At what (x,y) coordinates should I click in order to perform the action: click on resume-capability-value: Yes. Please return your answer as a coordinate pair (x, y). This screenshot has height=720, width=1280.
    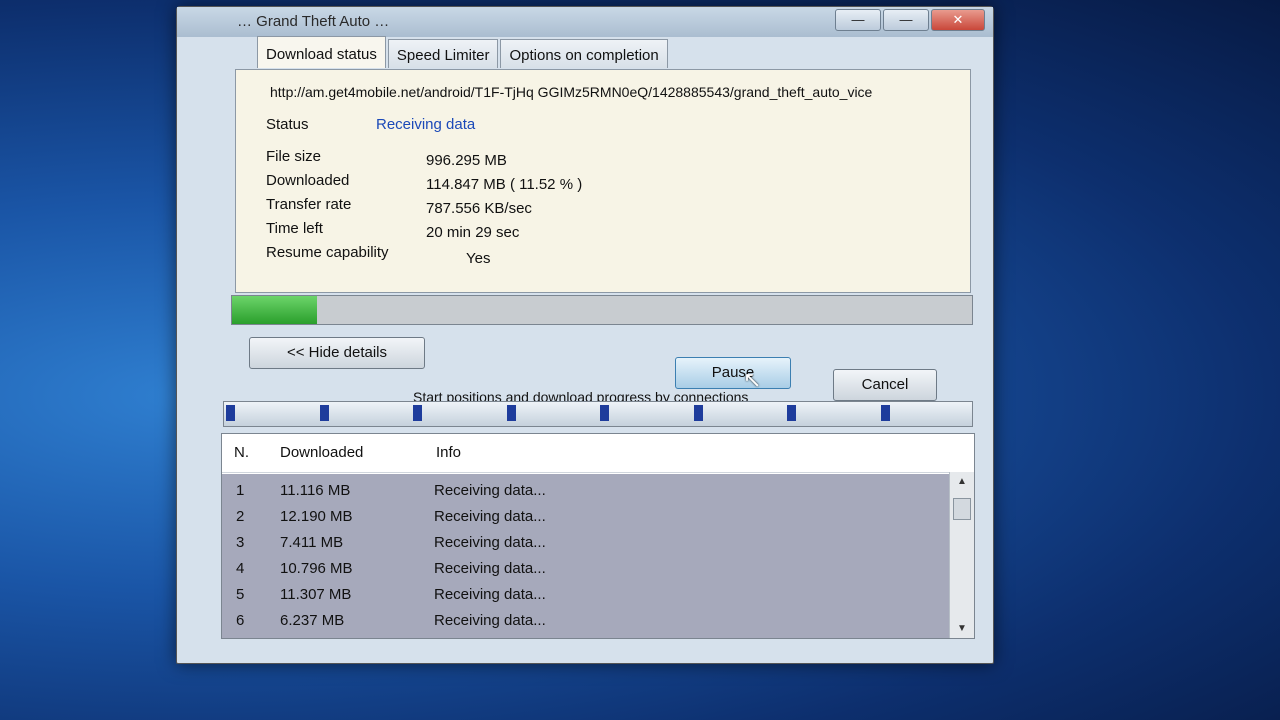
    Looking at the image, I should click on (478, 258).